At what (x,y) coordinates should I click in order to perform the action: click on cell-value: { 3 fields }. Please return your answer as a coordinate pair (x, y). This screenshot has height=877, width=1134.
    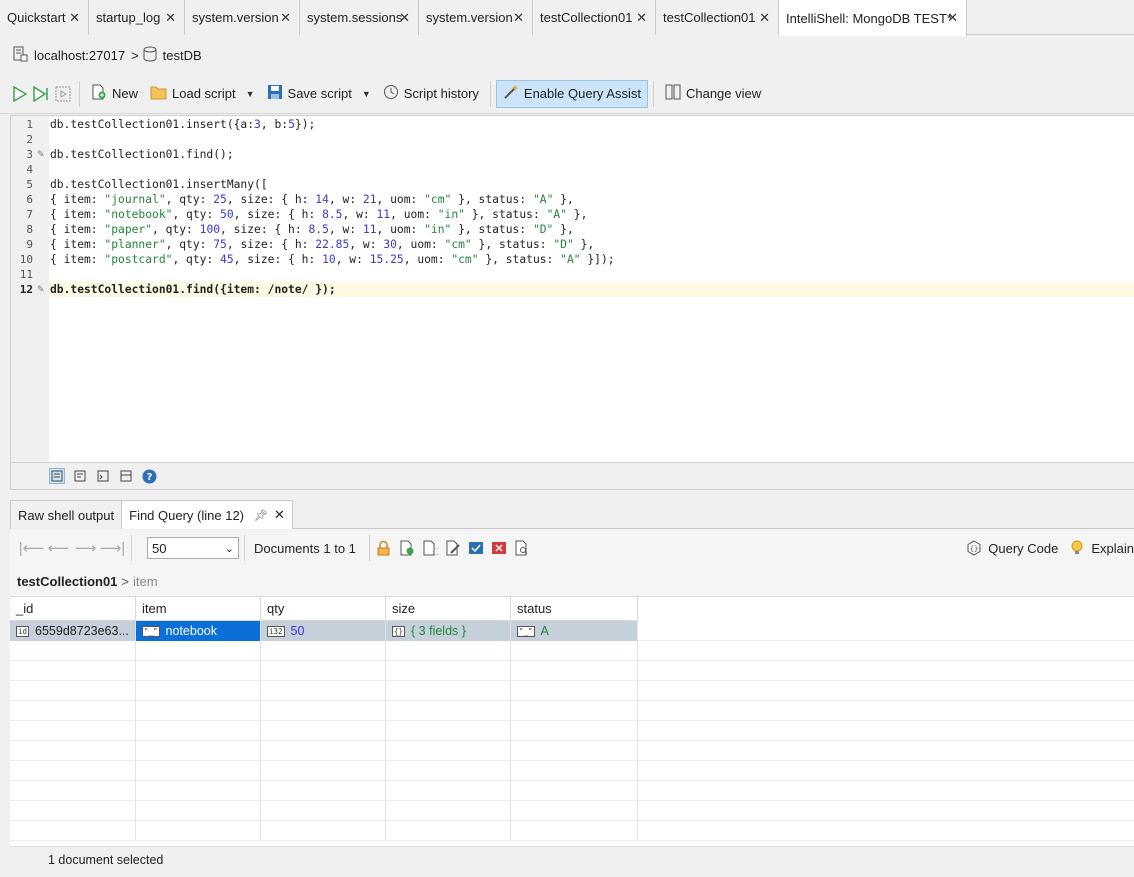
    Looking at the image, I should click on (438, 631).